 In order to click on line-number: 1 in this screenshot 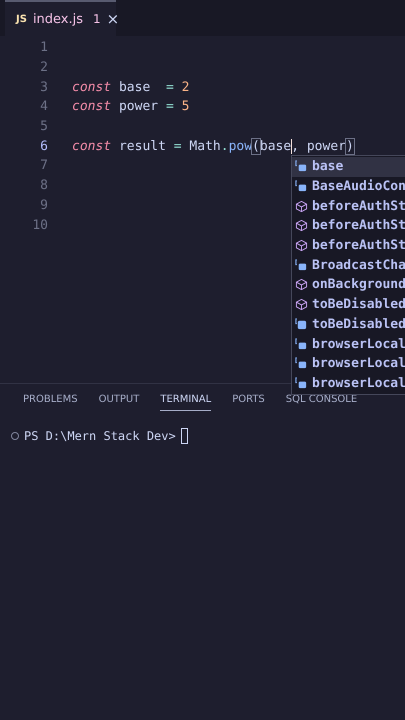, I will do `click(43, 48)`.